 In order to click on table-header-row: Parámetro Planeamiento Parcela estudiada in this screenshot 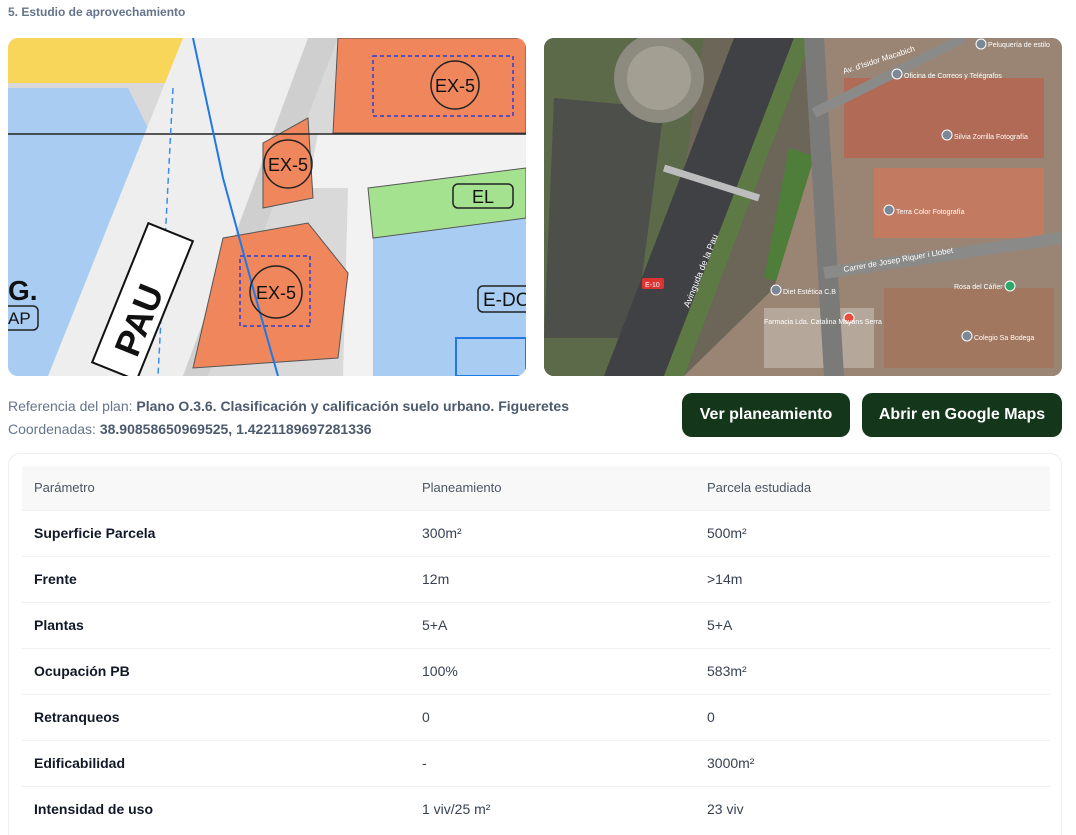, I will do `click(536, 488)`.